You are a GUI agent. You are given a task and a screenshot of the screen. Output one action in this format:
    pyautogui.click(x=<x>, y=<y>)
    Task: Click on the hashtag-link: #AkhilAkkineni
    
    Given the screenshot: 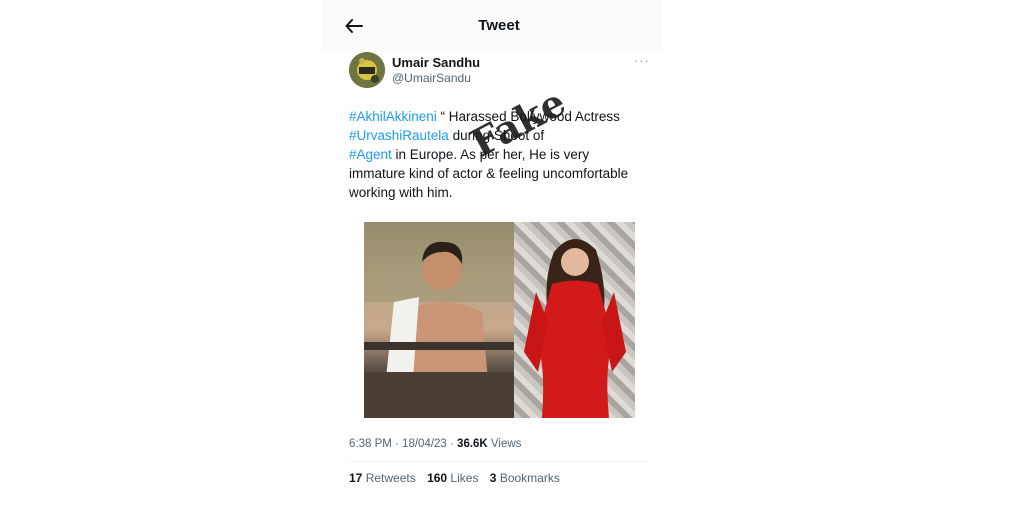 What is the action you would take?
    pyautogui.click(x=393, y=116)
    